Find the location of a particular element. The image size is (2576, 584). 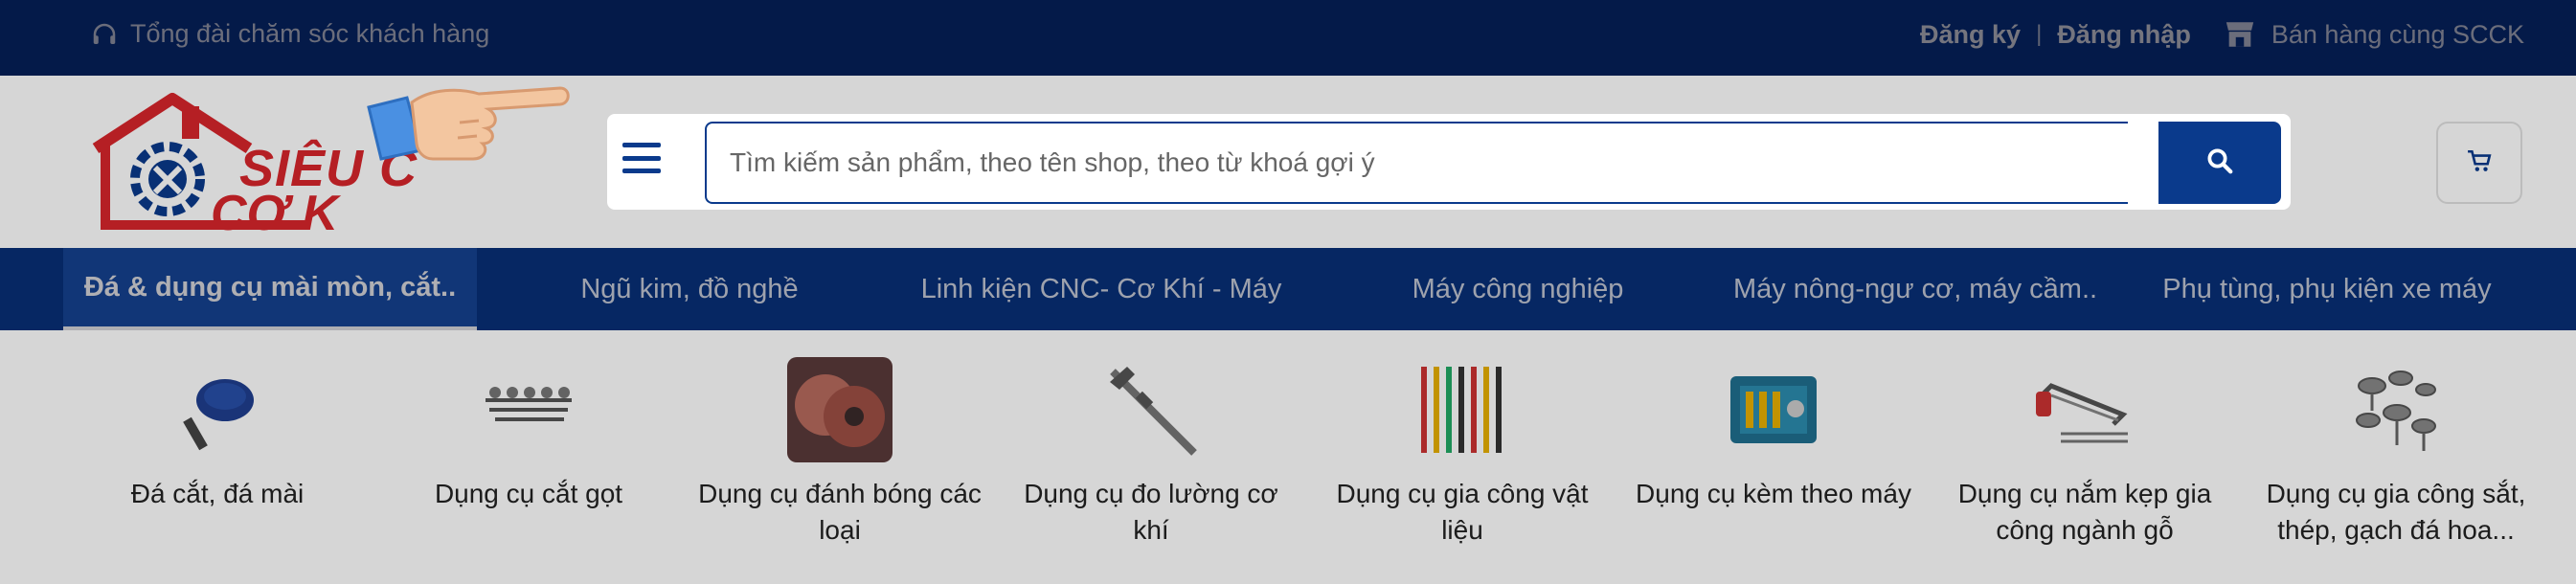

hole-saw-set-icon is located at coordinates (2396, 410).